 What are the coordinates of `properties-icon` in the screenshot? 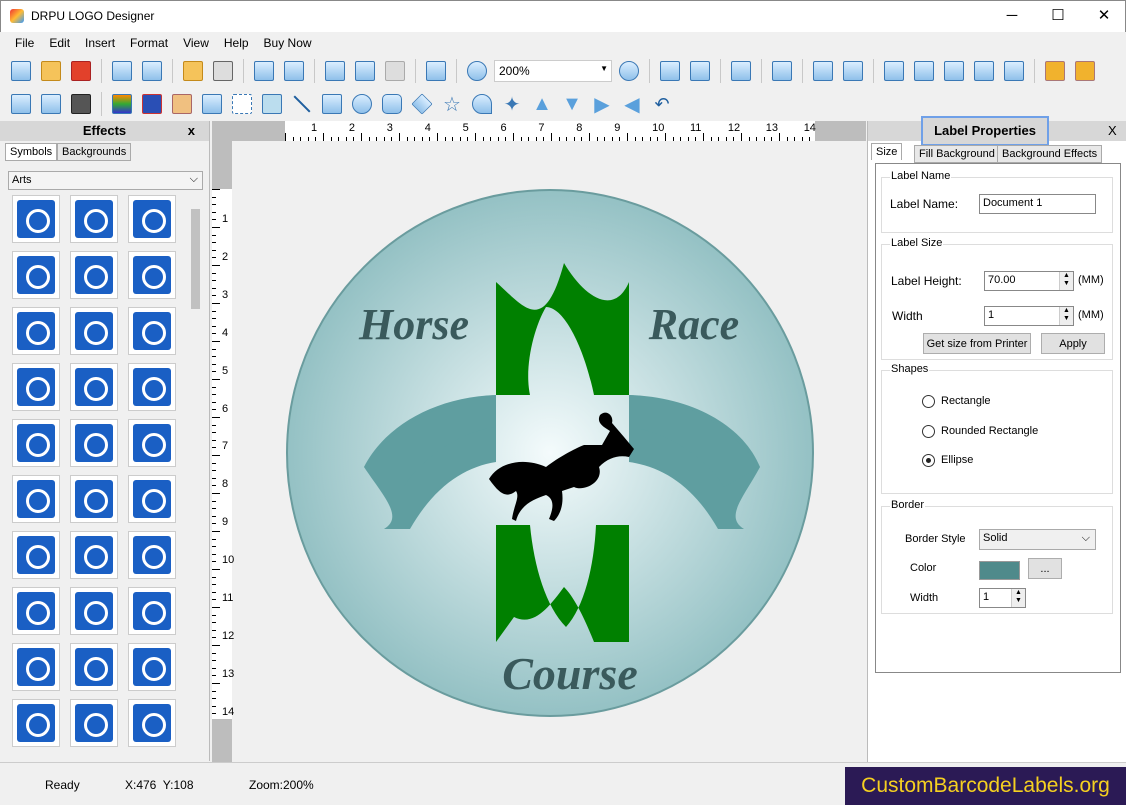 It's located at (782, 71).